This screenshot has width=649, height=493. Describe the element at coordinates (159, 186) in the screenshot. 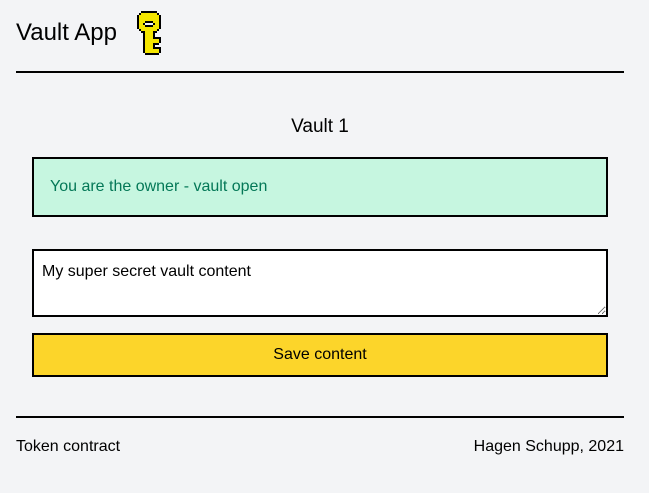

I see `owner-status-text: You are the owner - vault open` at that location.